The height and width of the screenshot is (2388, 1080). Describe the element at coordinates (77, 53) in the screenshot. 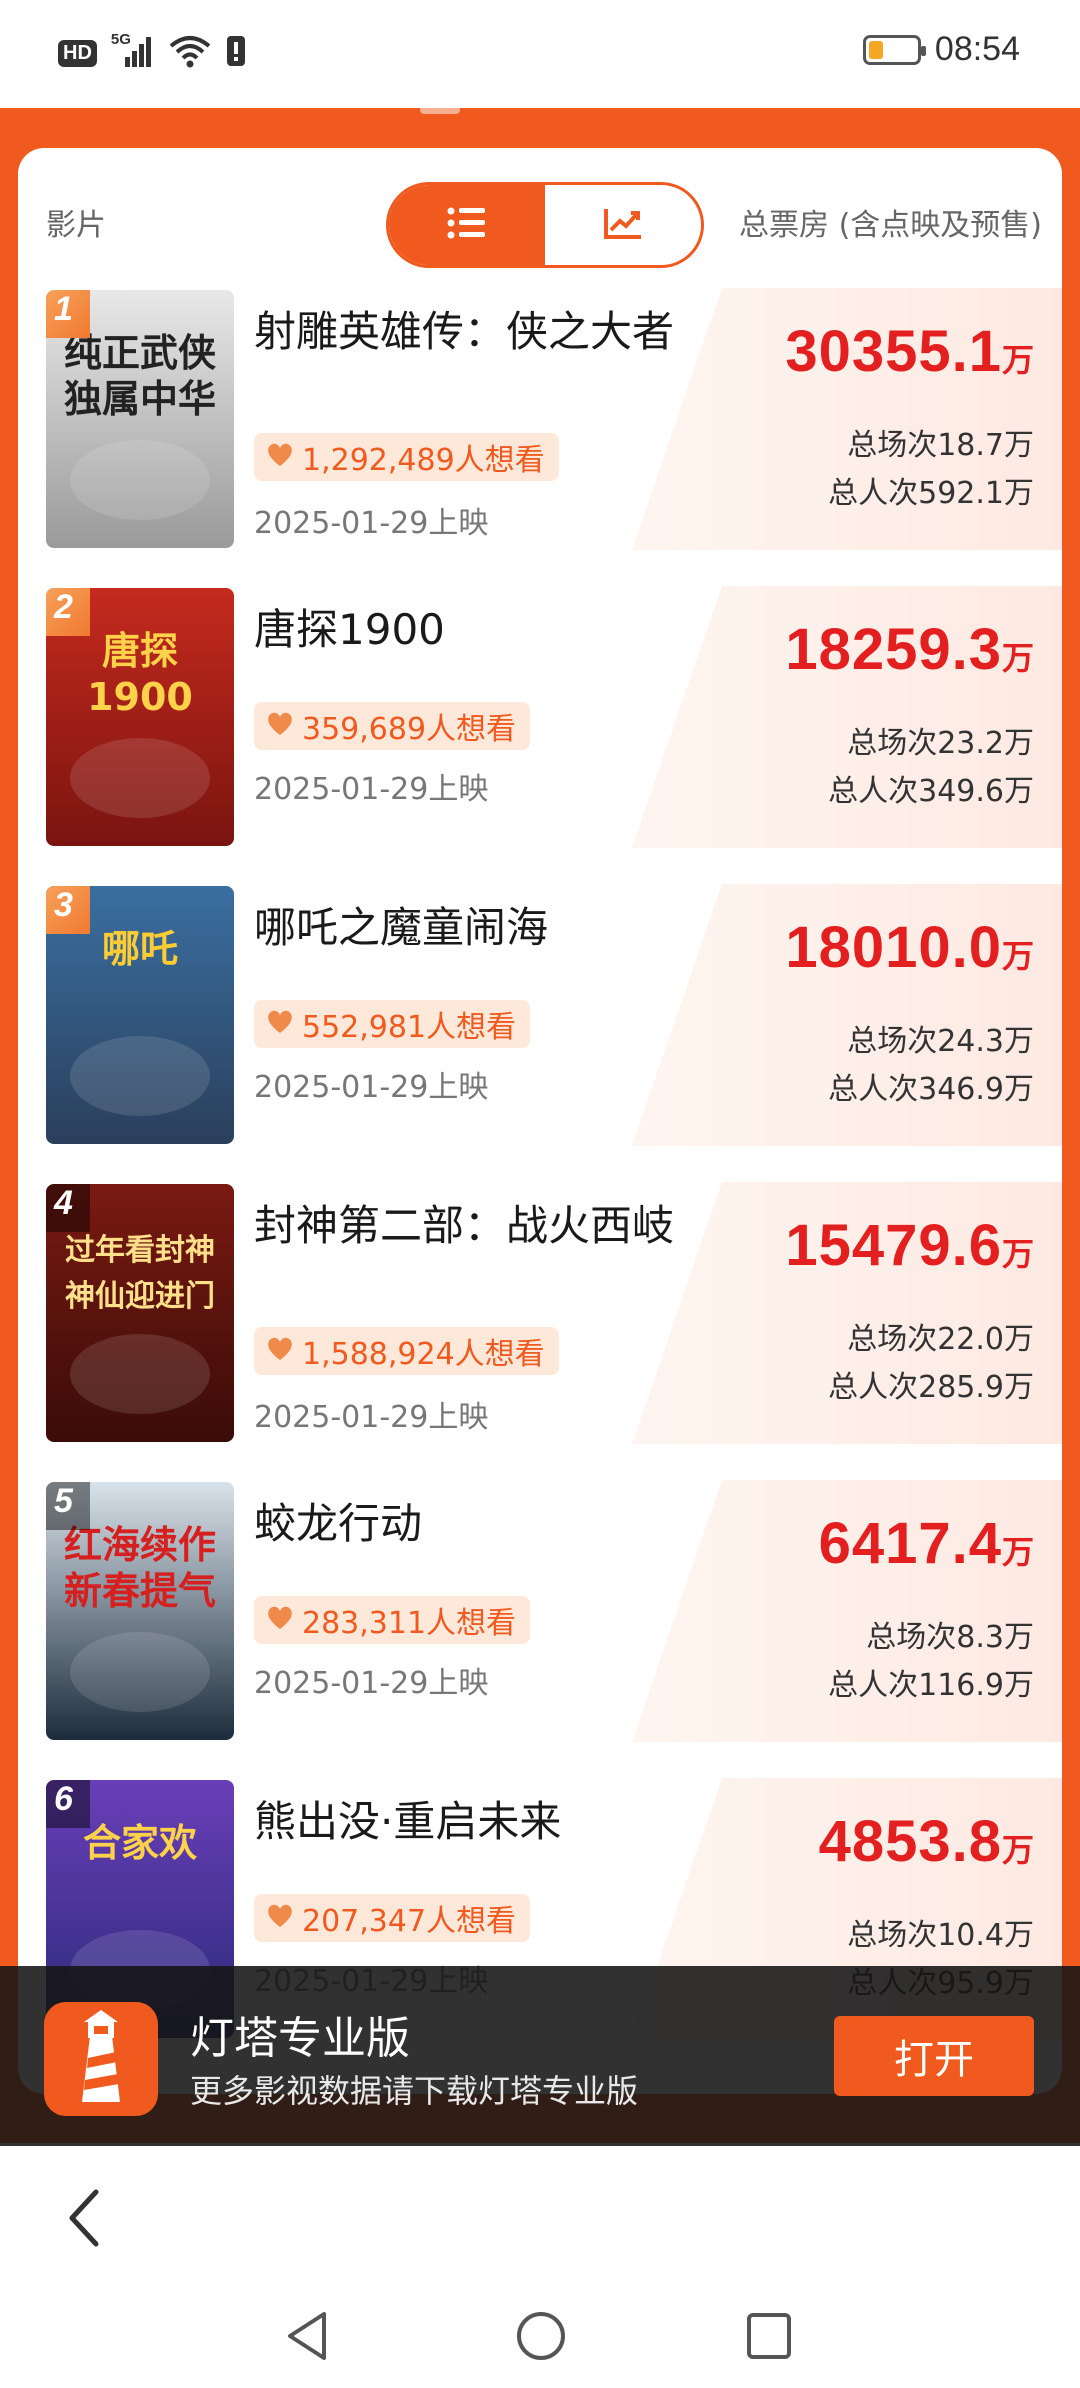

I see `hd-icon: HD` at that location.